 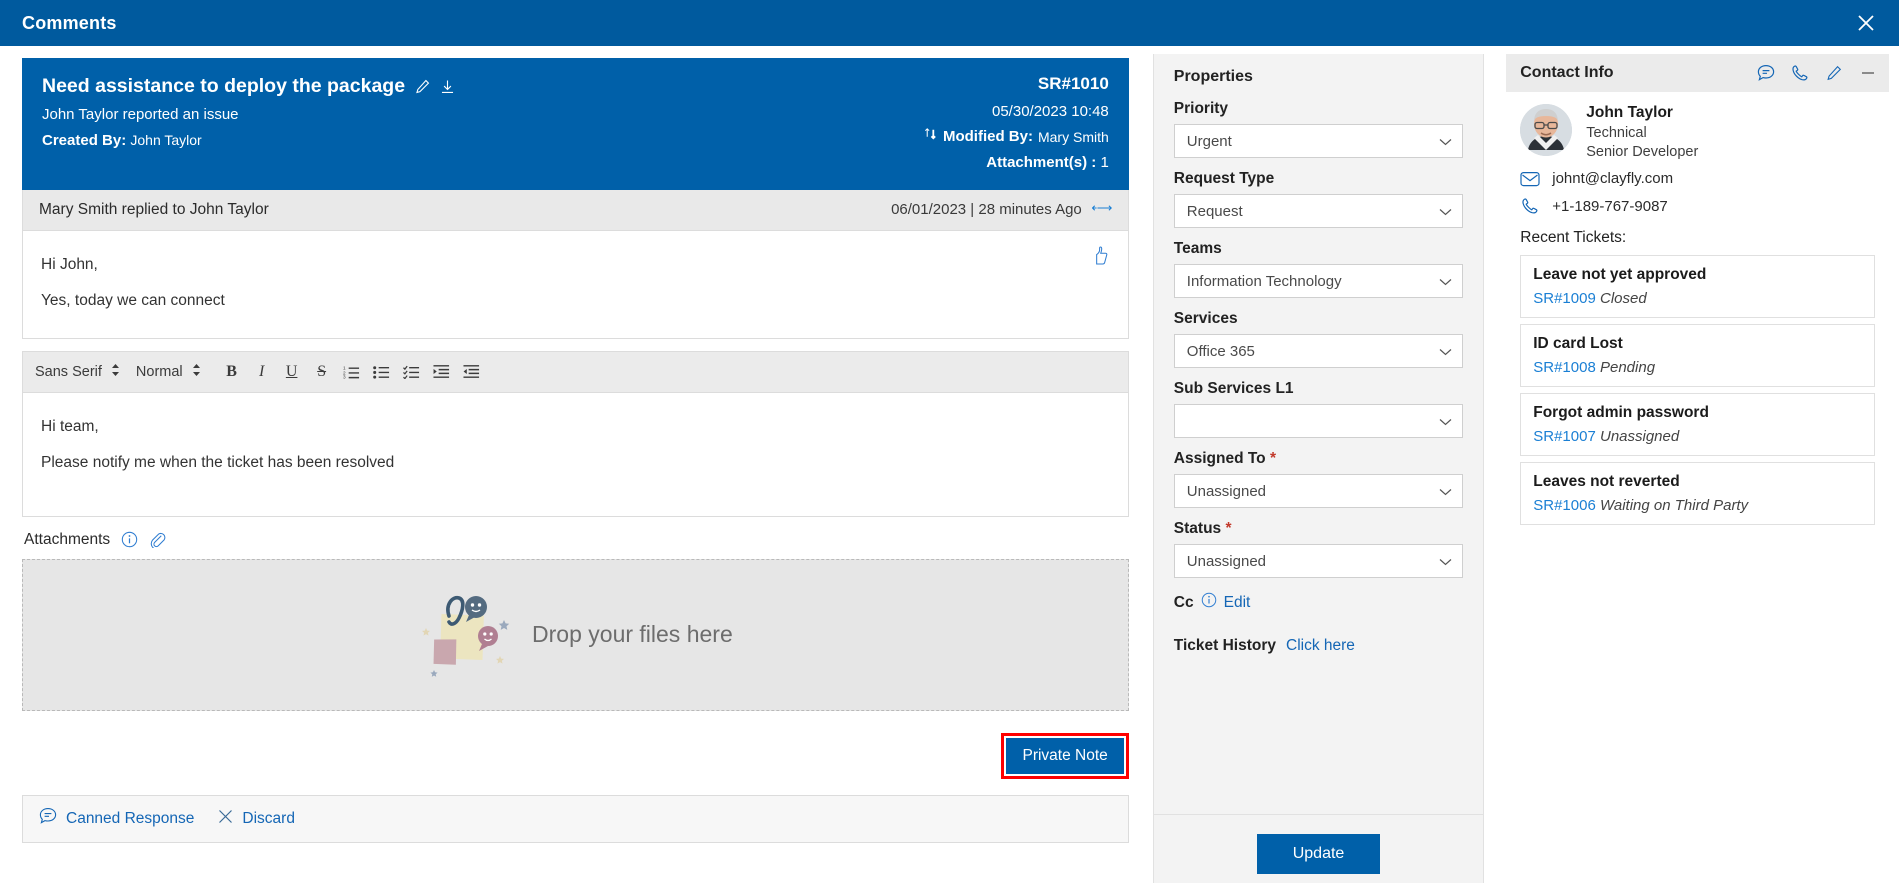 What do you see at coordinates (116, 818) in the screenshot?
I see `canned-response-button: Canned Response` at bounding box center [116, 818].